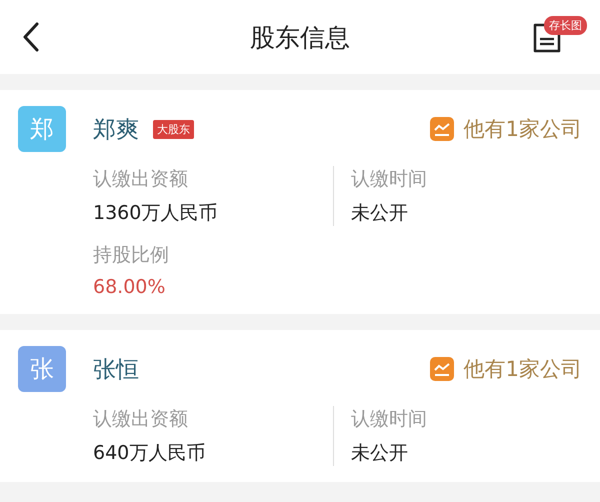  What do you see at coordinates (42, 369) in the screenshot?
I see `avatar: 张` at bounding box center [42, 369].